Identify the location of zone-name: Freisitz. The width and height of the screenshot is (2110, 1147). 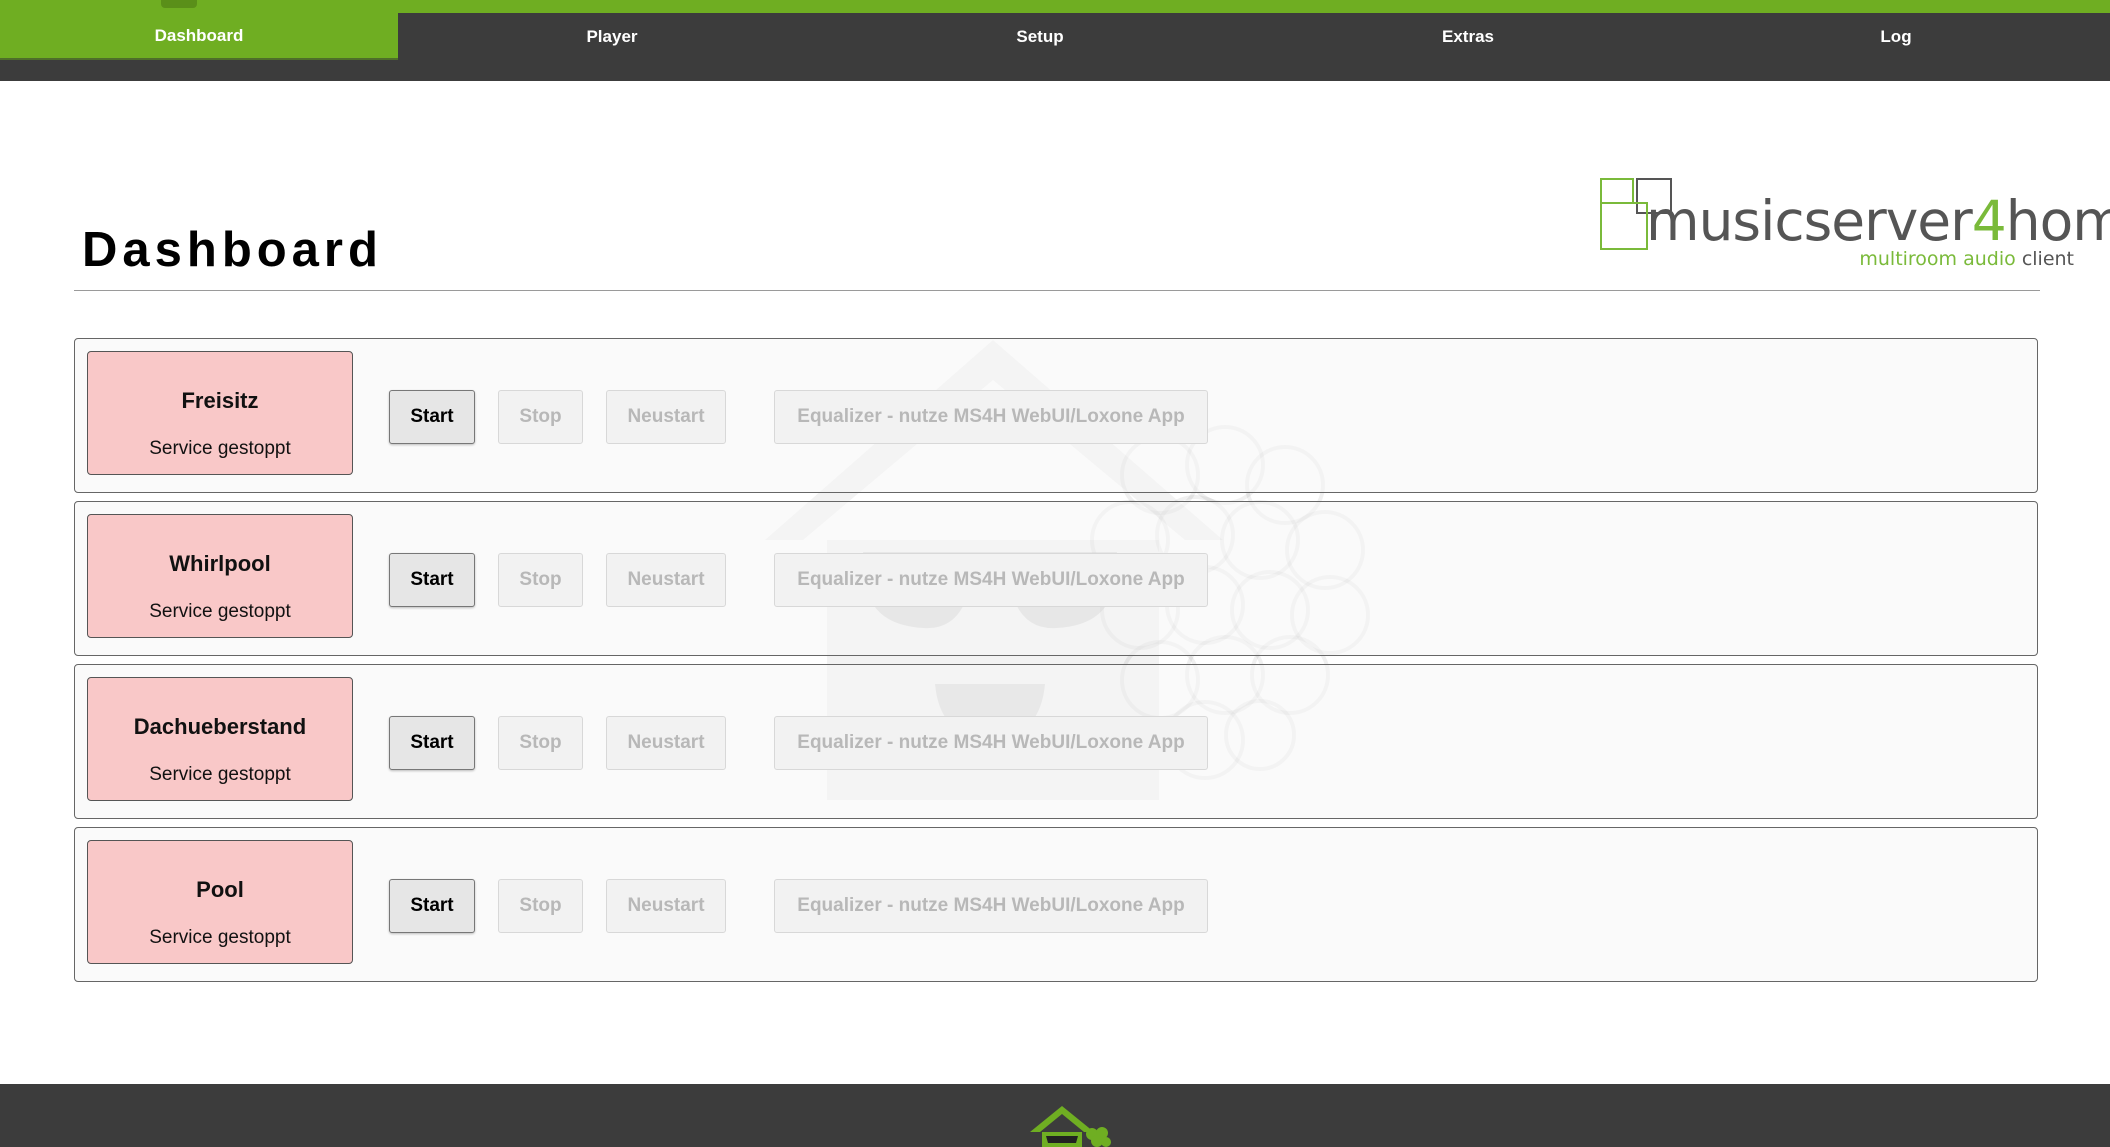
(220, 400).